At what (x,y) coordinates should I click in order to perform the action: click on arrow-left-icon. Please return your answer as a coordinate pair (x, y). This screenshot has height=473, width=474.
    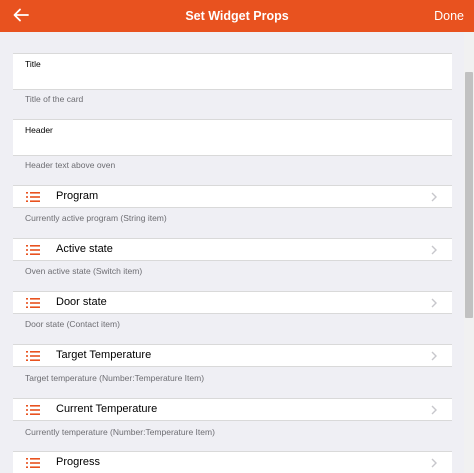
    Looking at the image, I should click on (21, 15).